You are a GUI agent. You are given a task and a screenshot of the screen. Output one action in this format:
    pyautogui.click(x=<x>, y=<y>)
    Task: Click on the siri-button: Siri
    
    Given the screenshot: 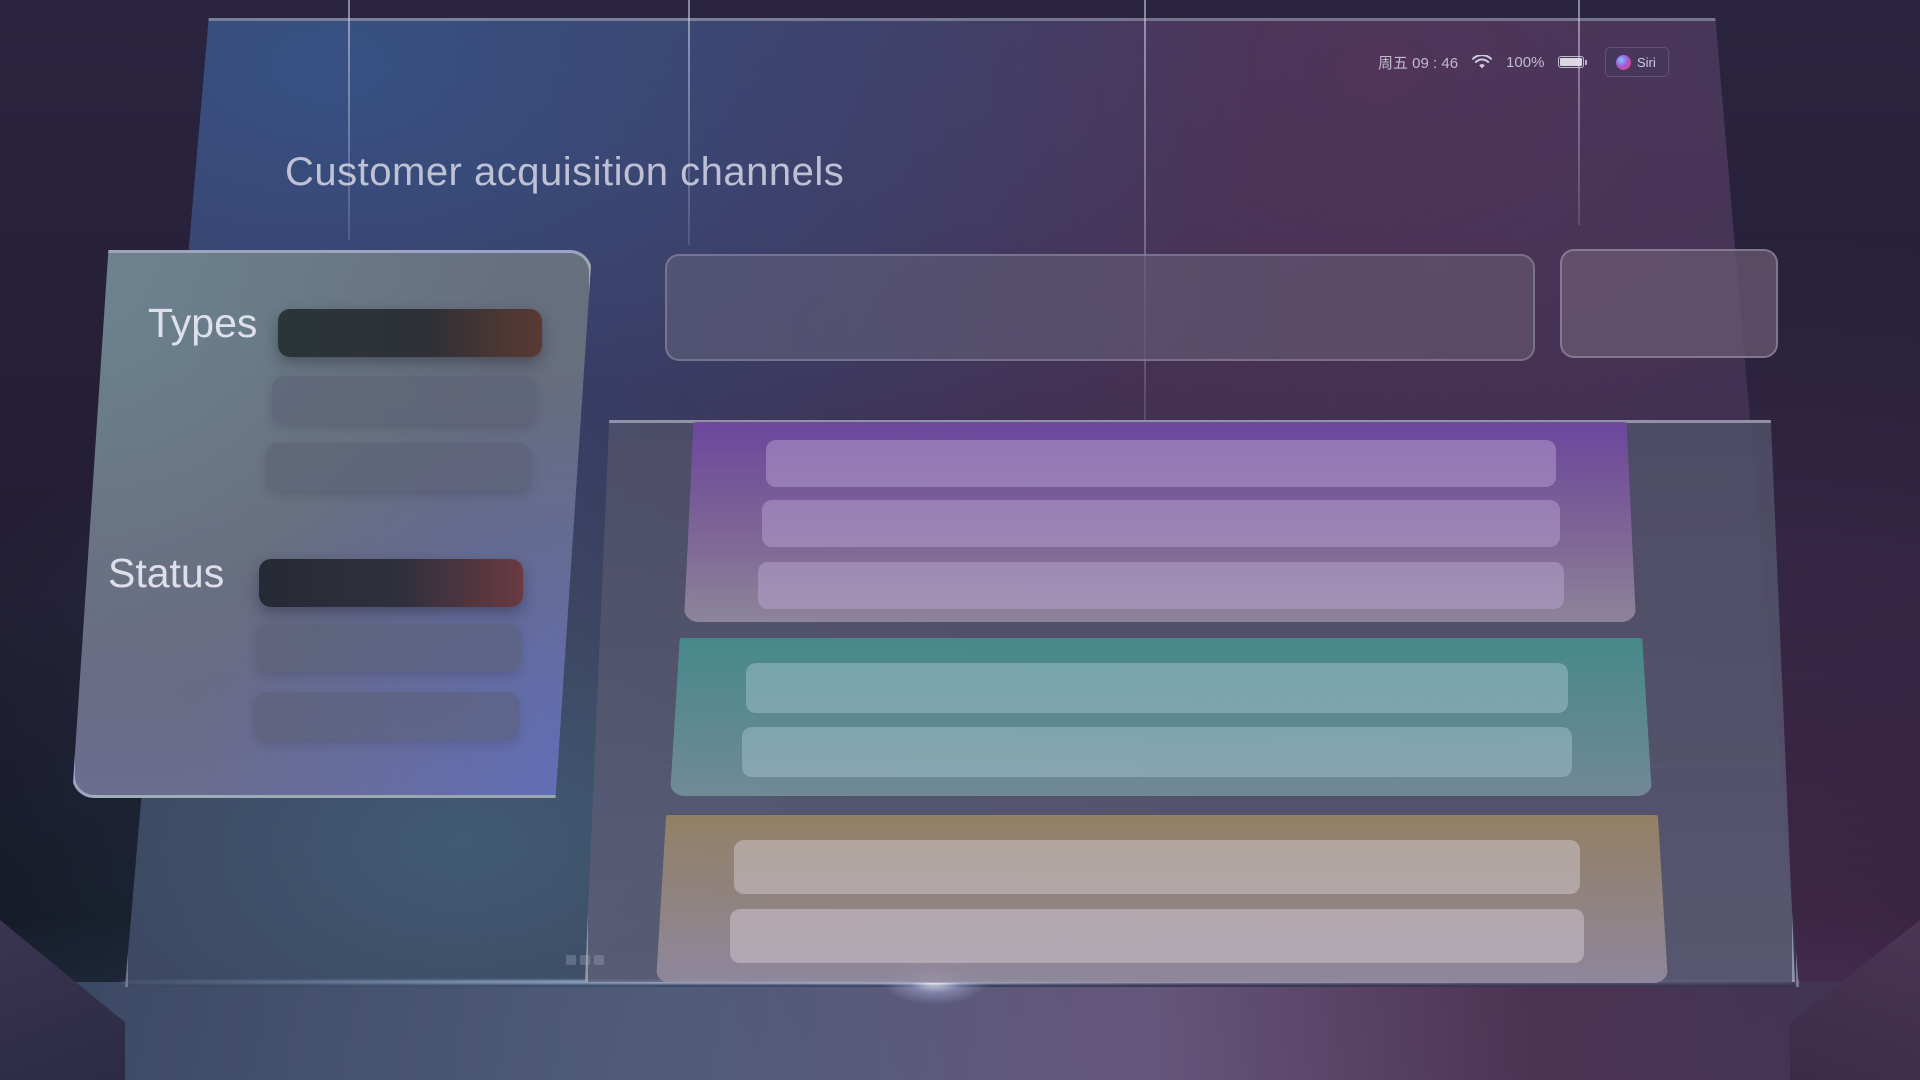 What is the action you would take?
    pyautogui.click(x=1637, y=62)
    